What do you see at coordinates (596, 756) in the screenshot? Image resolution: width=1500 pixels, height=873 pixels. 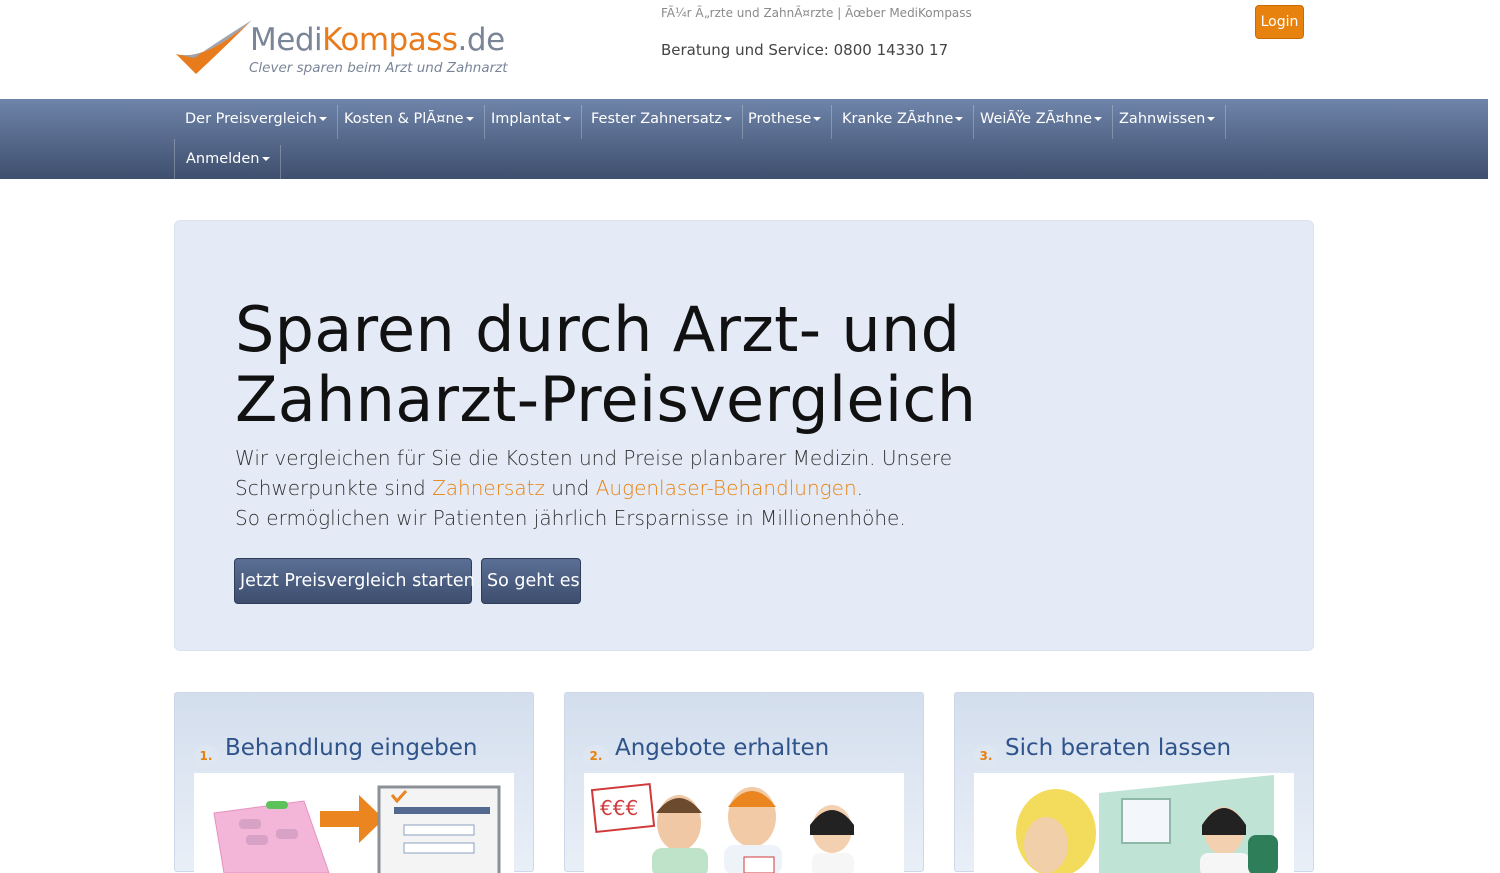 I see `step-number: 2.` at bounding box center [596, 756].